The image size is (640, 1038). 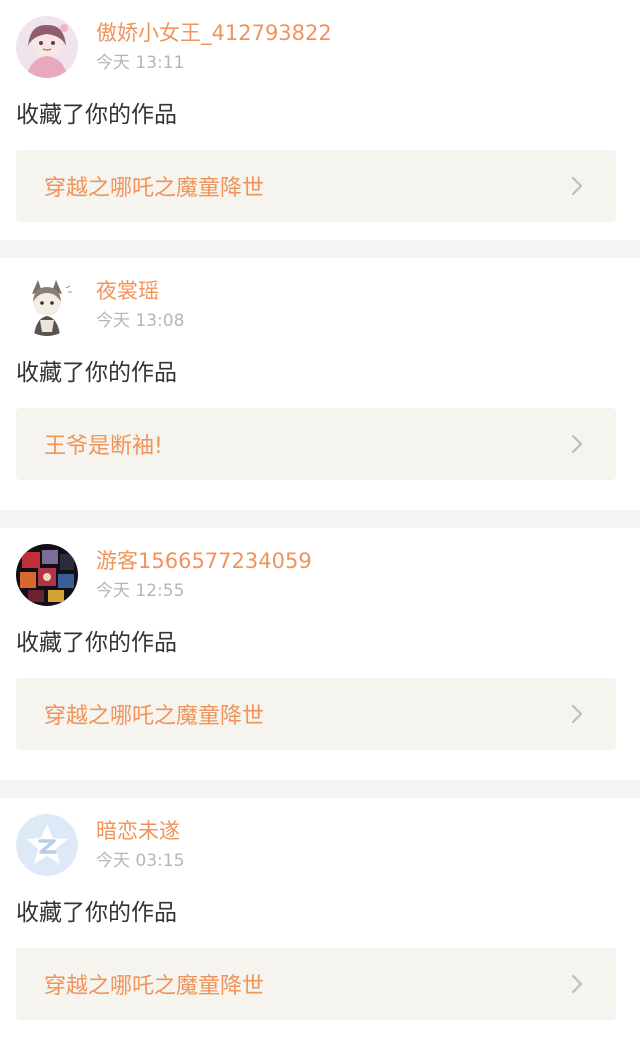 What do you see at coordinates (140, 861) in the screenshot?
I see `timestamp: 今天 03:15` at bounding box center [140, 861].